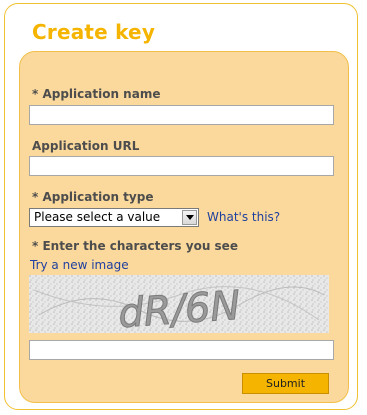 The width and height of the screenshot is (367, 415). Describe the element at coordinates (181, 115) in the screenshot. I see `application-name-input` at that location.